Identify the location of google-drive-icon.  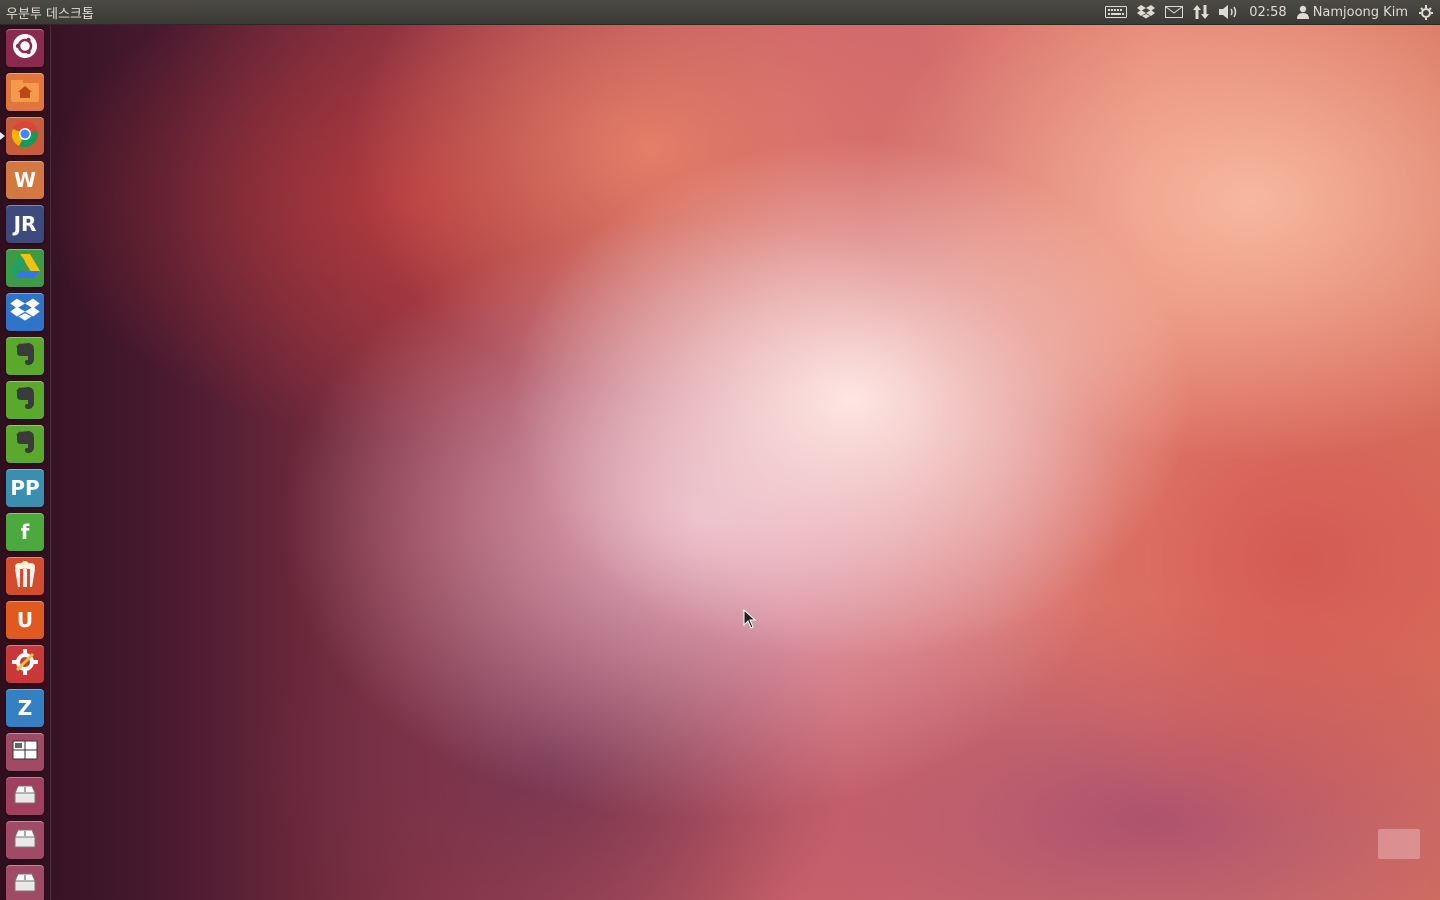
(25, 268).